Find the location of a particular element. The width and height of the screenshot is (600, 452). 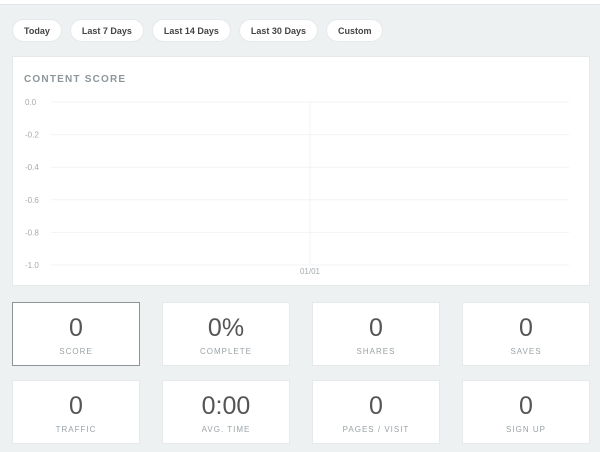

metric-tile-saves: 0 SAVES is located at coordinates (526, 334).